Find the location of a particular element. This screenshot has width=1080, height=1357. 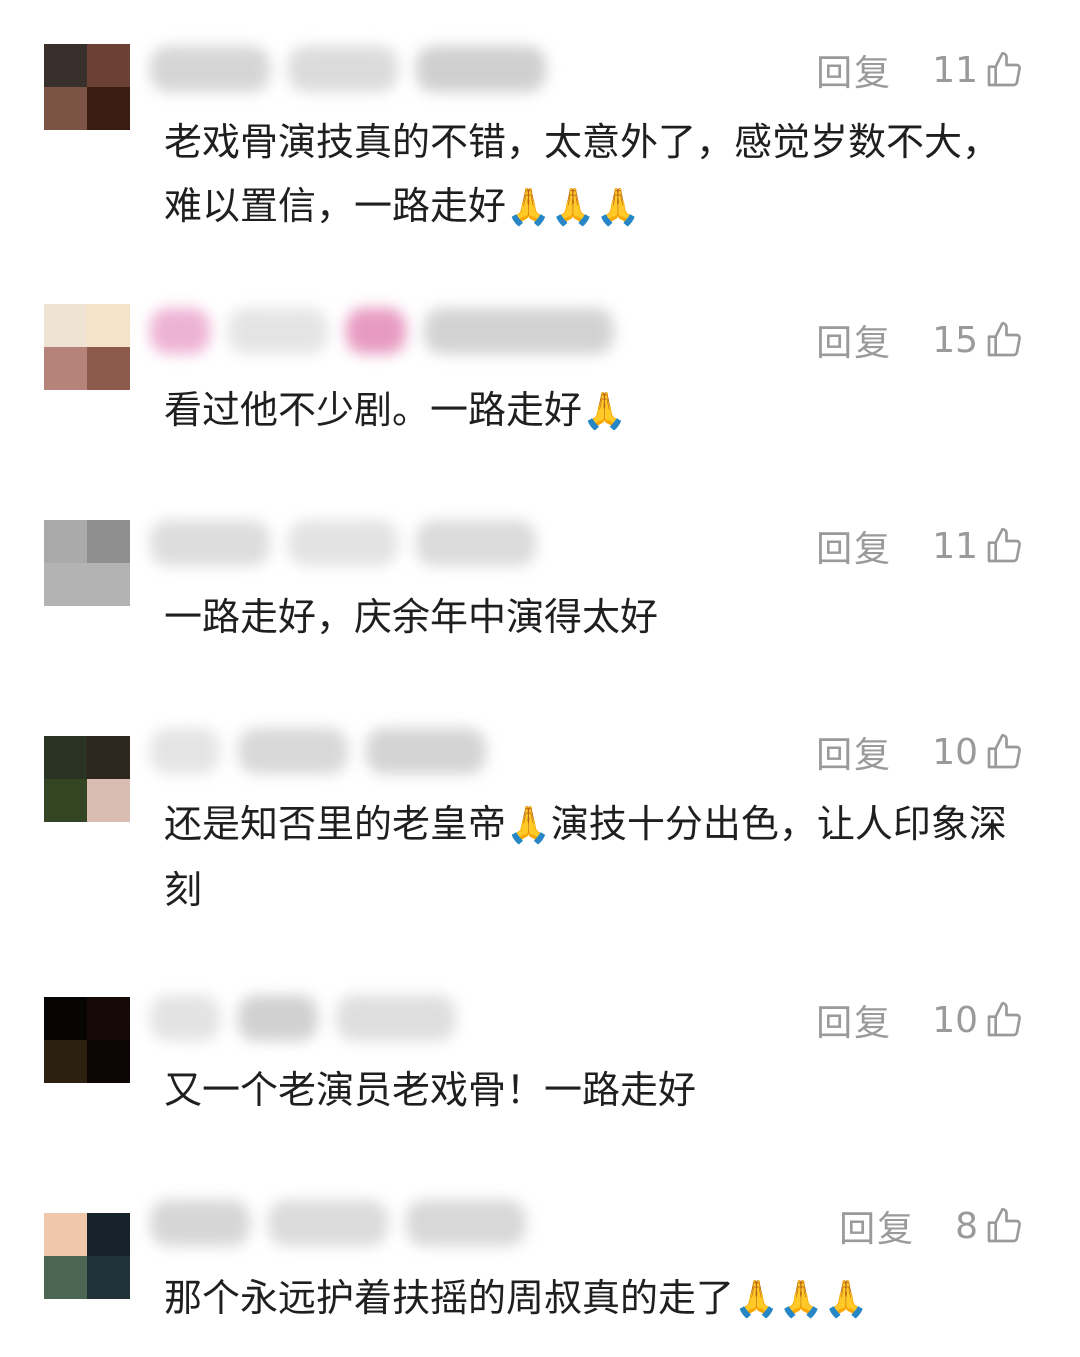

comment-actions: 回复 8 is located at coordinates (931, 1226).